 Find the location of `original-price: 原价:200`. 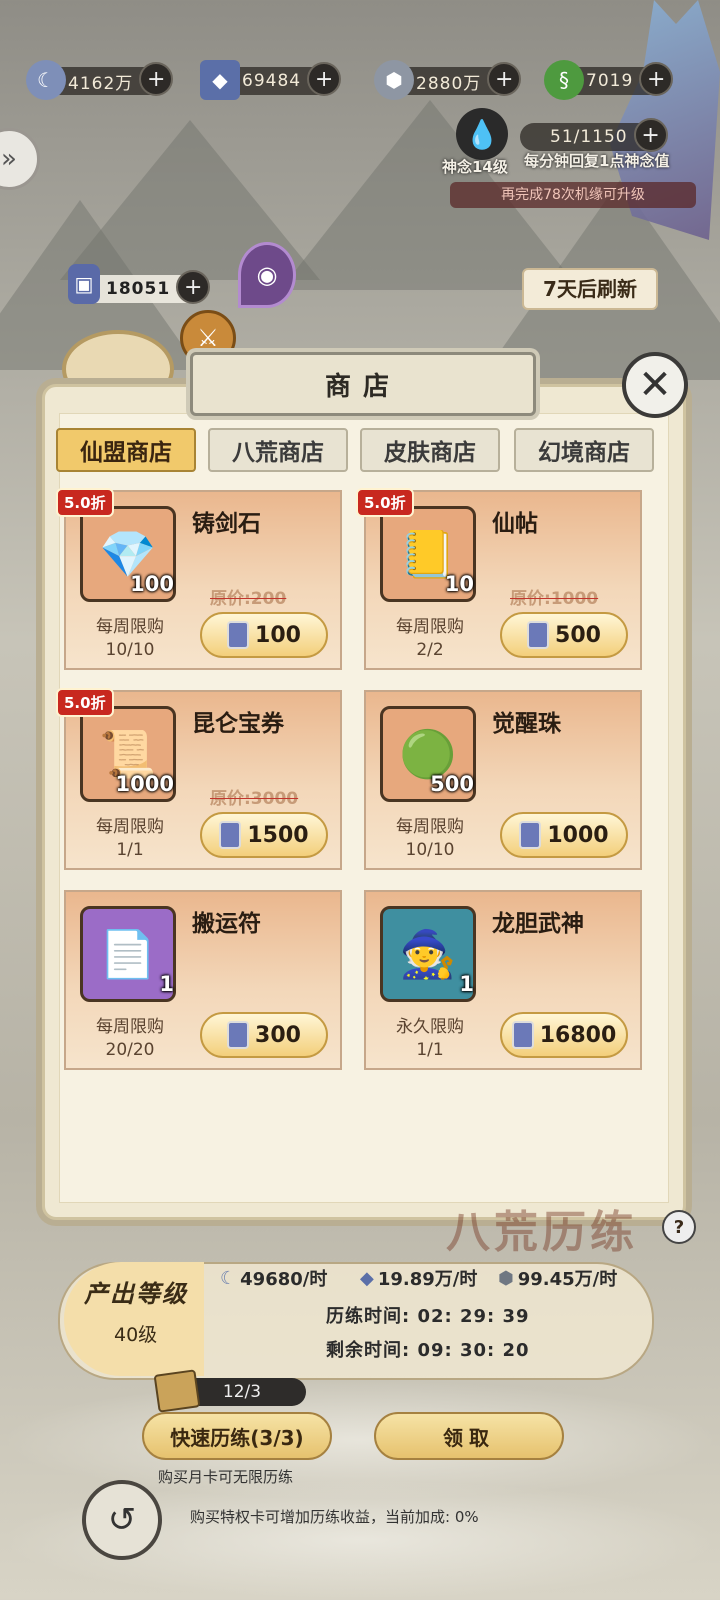

original-price: 原价:200 is located at coordinates (248, 599).